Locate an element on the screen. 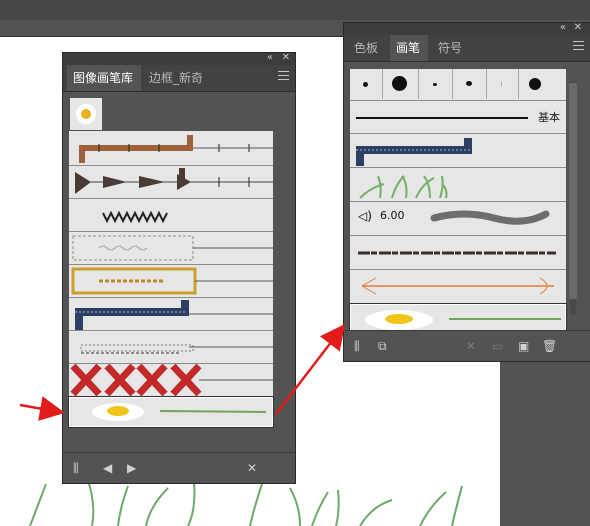 The image size is (590, 526). delete-brush-icon: 🗑 is located at coordinates (549, 346).